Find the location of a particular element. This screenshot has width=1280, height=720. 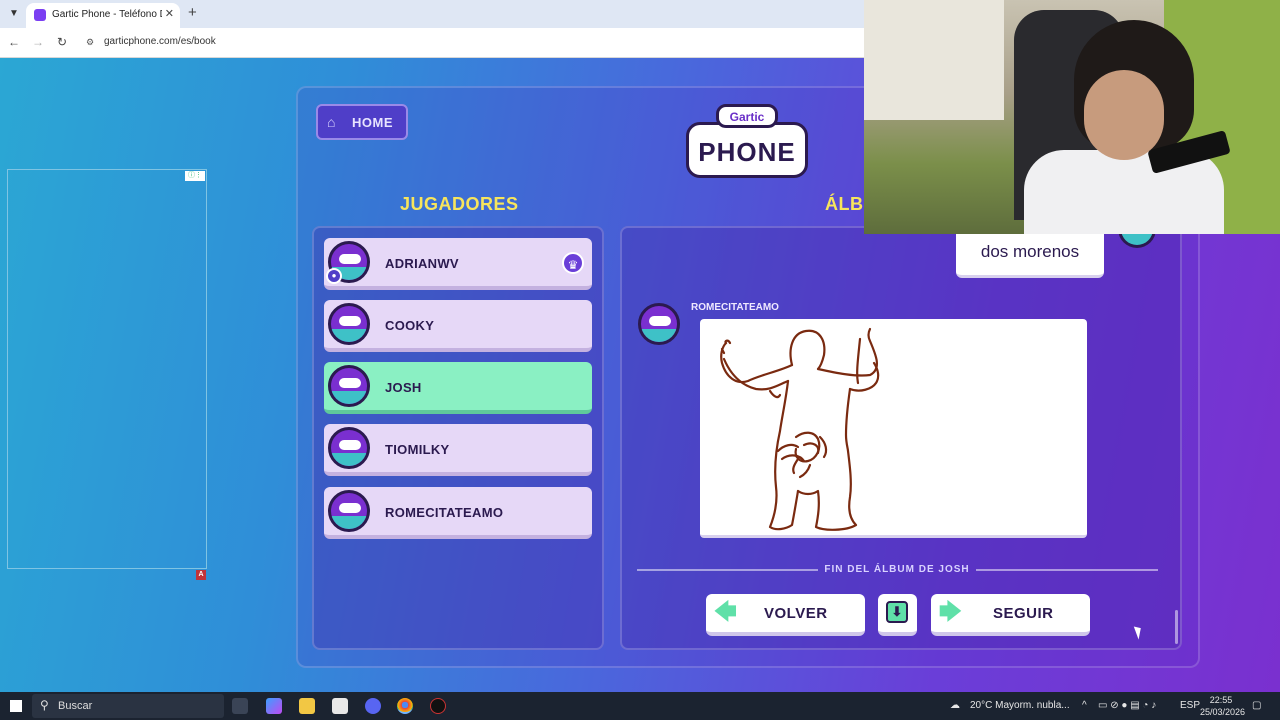

taskbar-search: ⚲ Buscar is located at coordinates (128, 706).